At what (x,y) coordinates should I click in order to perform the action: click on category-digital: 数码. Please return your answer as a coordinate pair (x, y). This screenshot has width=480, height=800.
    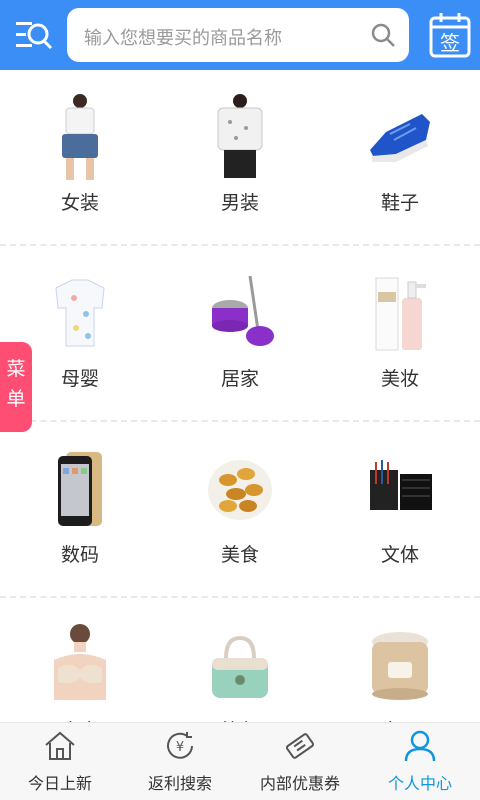
    Looking at the image, I should click on (80, 510).